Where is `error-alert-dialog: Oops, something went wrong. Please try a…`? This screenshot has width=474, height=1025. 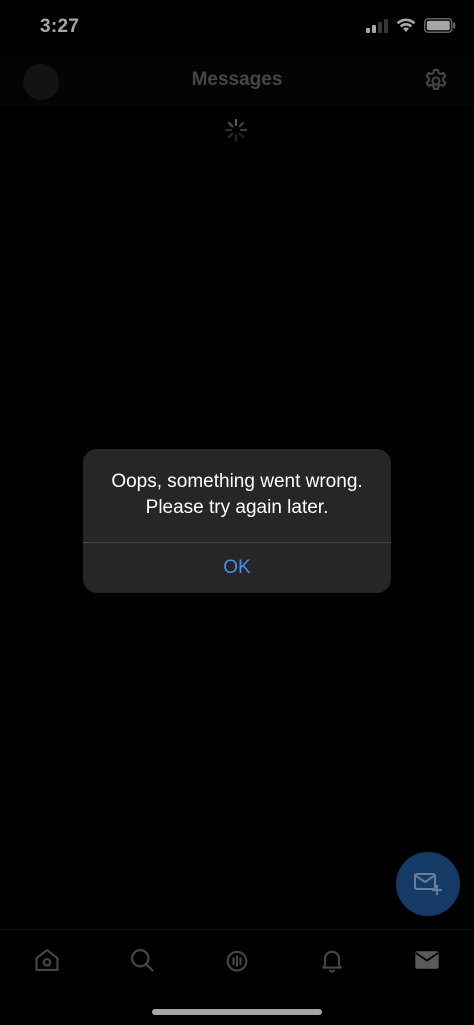
error-alert-dialog: Oops, something went wrong. Please try a… is located at coordinates (237, 521).